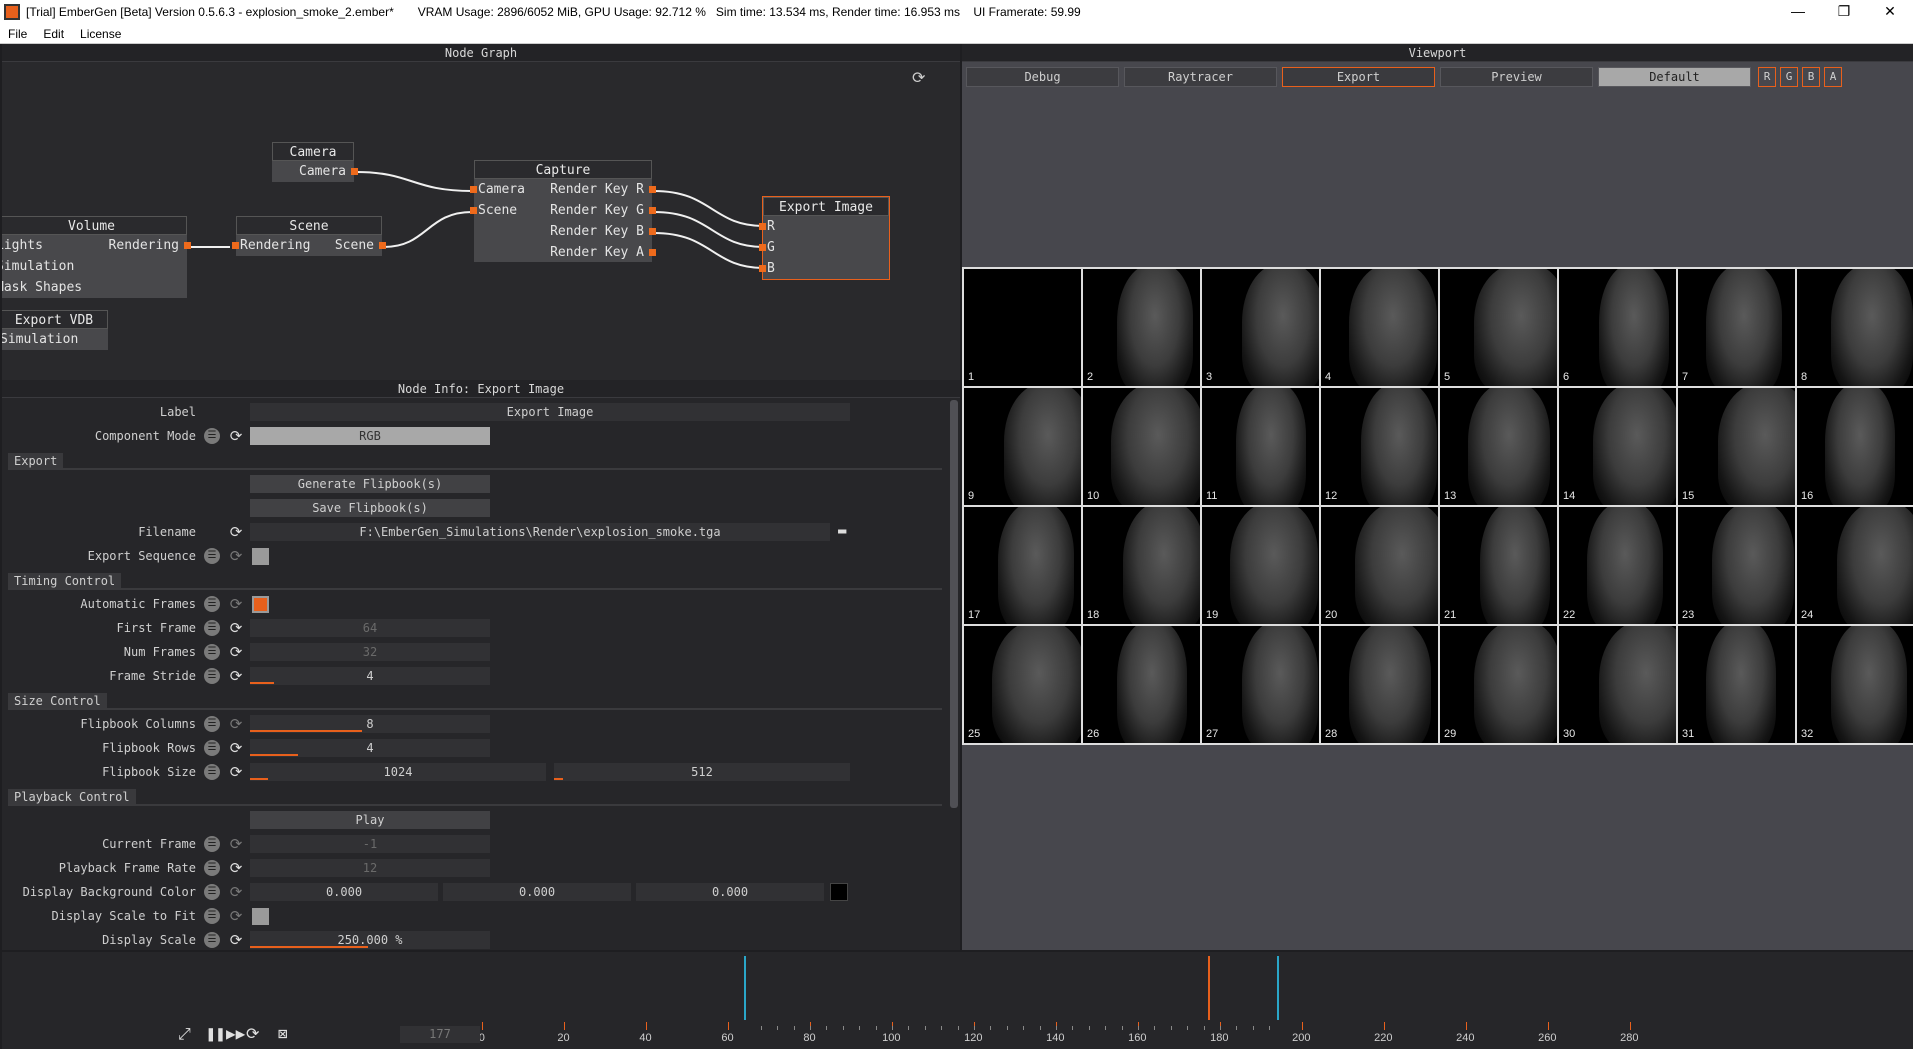 The width and height of the screenshot is (1913, 1049). What do you see at coordinates (1789, 77) in the screenshot?
I see `channel-g-toggle: G` at bounding box center [1789, 77].